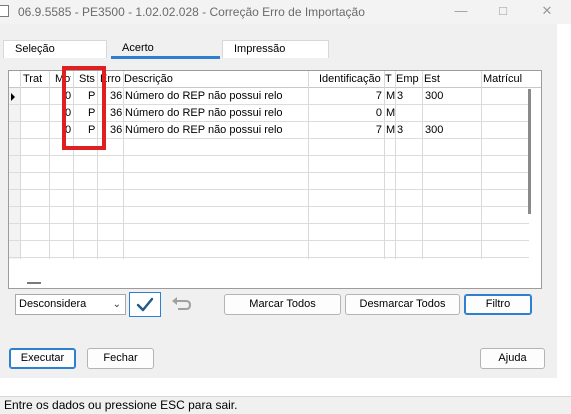 This screenshot has height=414, width=571. Describe the element at coordinates (42, 358) in the screenshot. I see `executar-button: Executar` at that location.